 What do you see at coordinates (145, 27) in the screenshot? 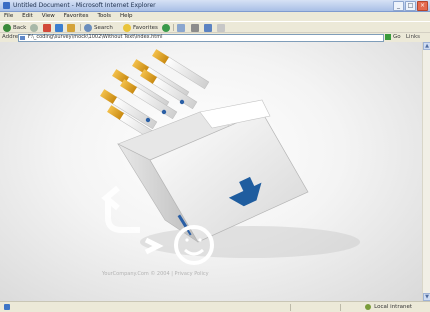
I see `favorites-label: Favorites` at bounding box center [145, 27].